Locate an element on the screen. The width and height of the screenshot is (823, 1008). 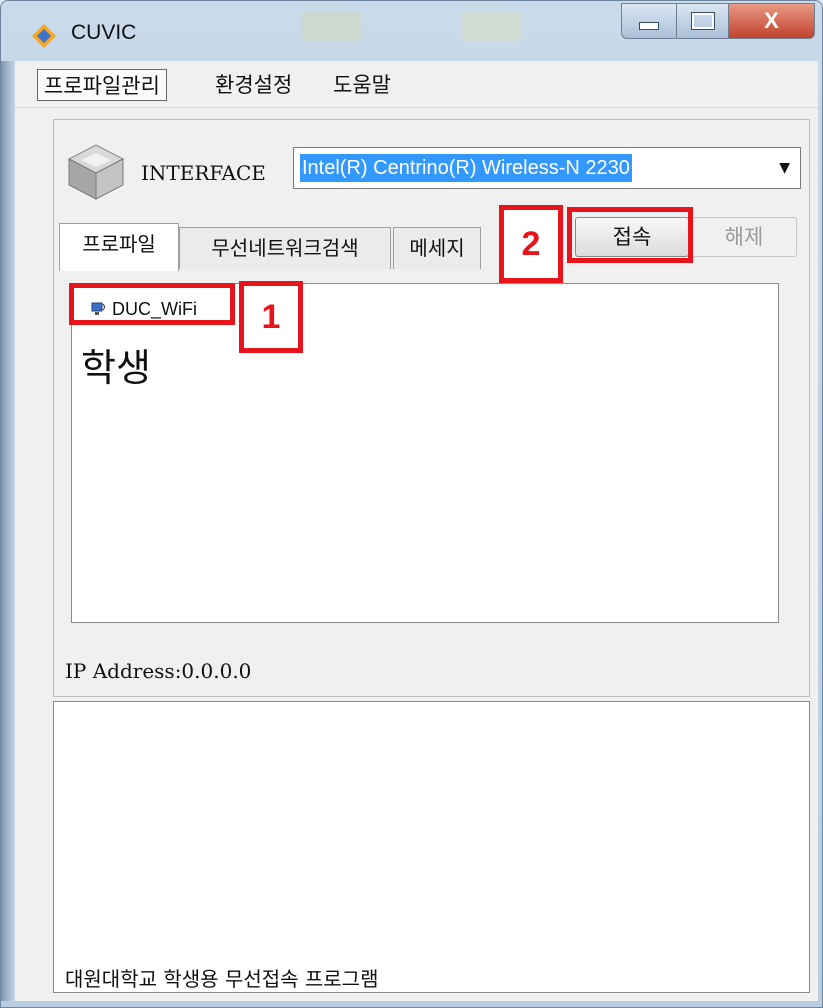
maximize-icon is located at coordinates (702, 21).